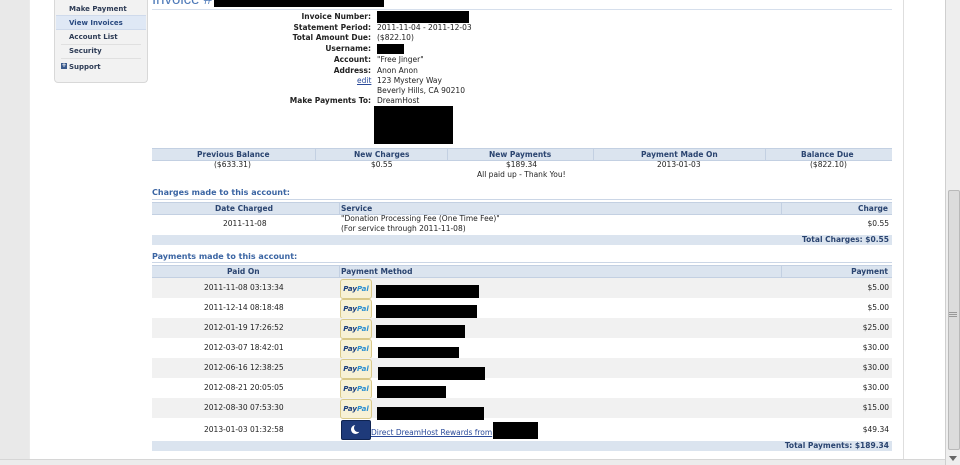 Image resolution: width=960 pixels, height=465 pixels. Describe the element at coordinates (522, 388) in the screenshot. I see `table-row: 2012-08-21 20:05:05 PayPal $30.00` at that location.